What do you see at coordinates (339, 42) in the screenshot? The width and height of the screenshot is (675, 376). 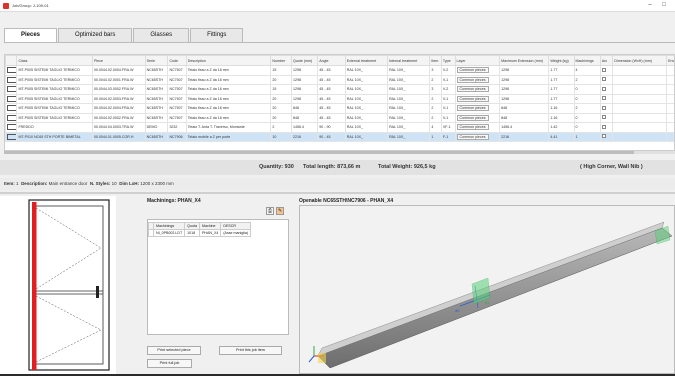 I see `tab-divider` at bounding box center [339, 42].